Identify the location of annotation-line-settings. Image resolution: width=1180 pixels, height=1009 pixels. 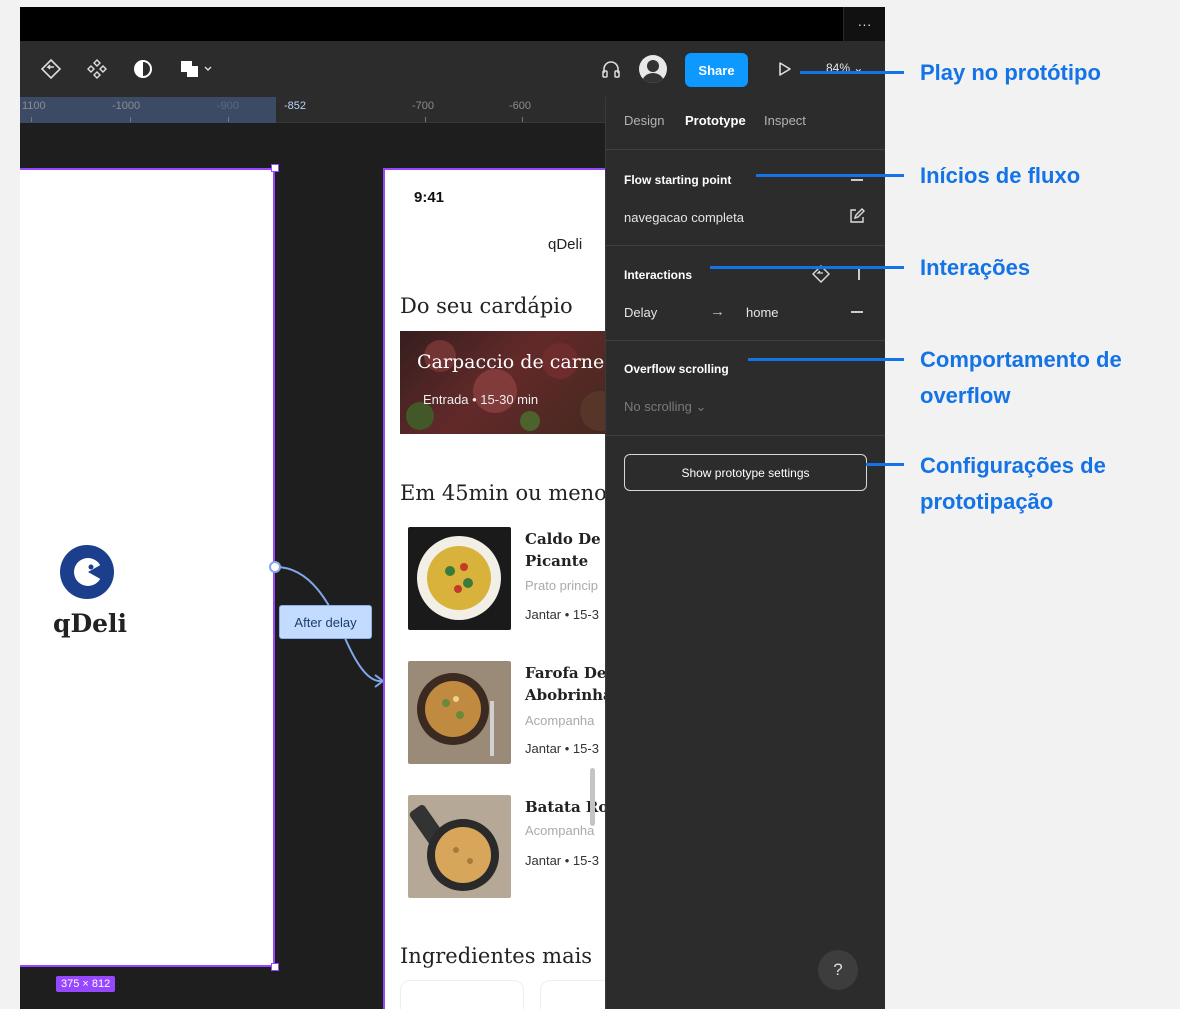
(885, 464).